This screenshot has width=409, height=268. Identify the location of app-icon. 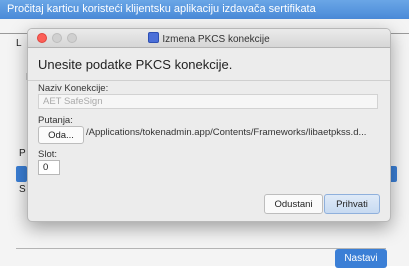
(154, 37).